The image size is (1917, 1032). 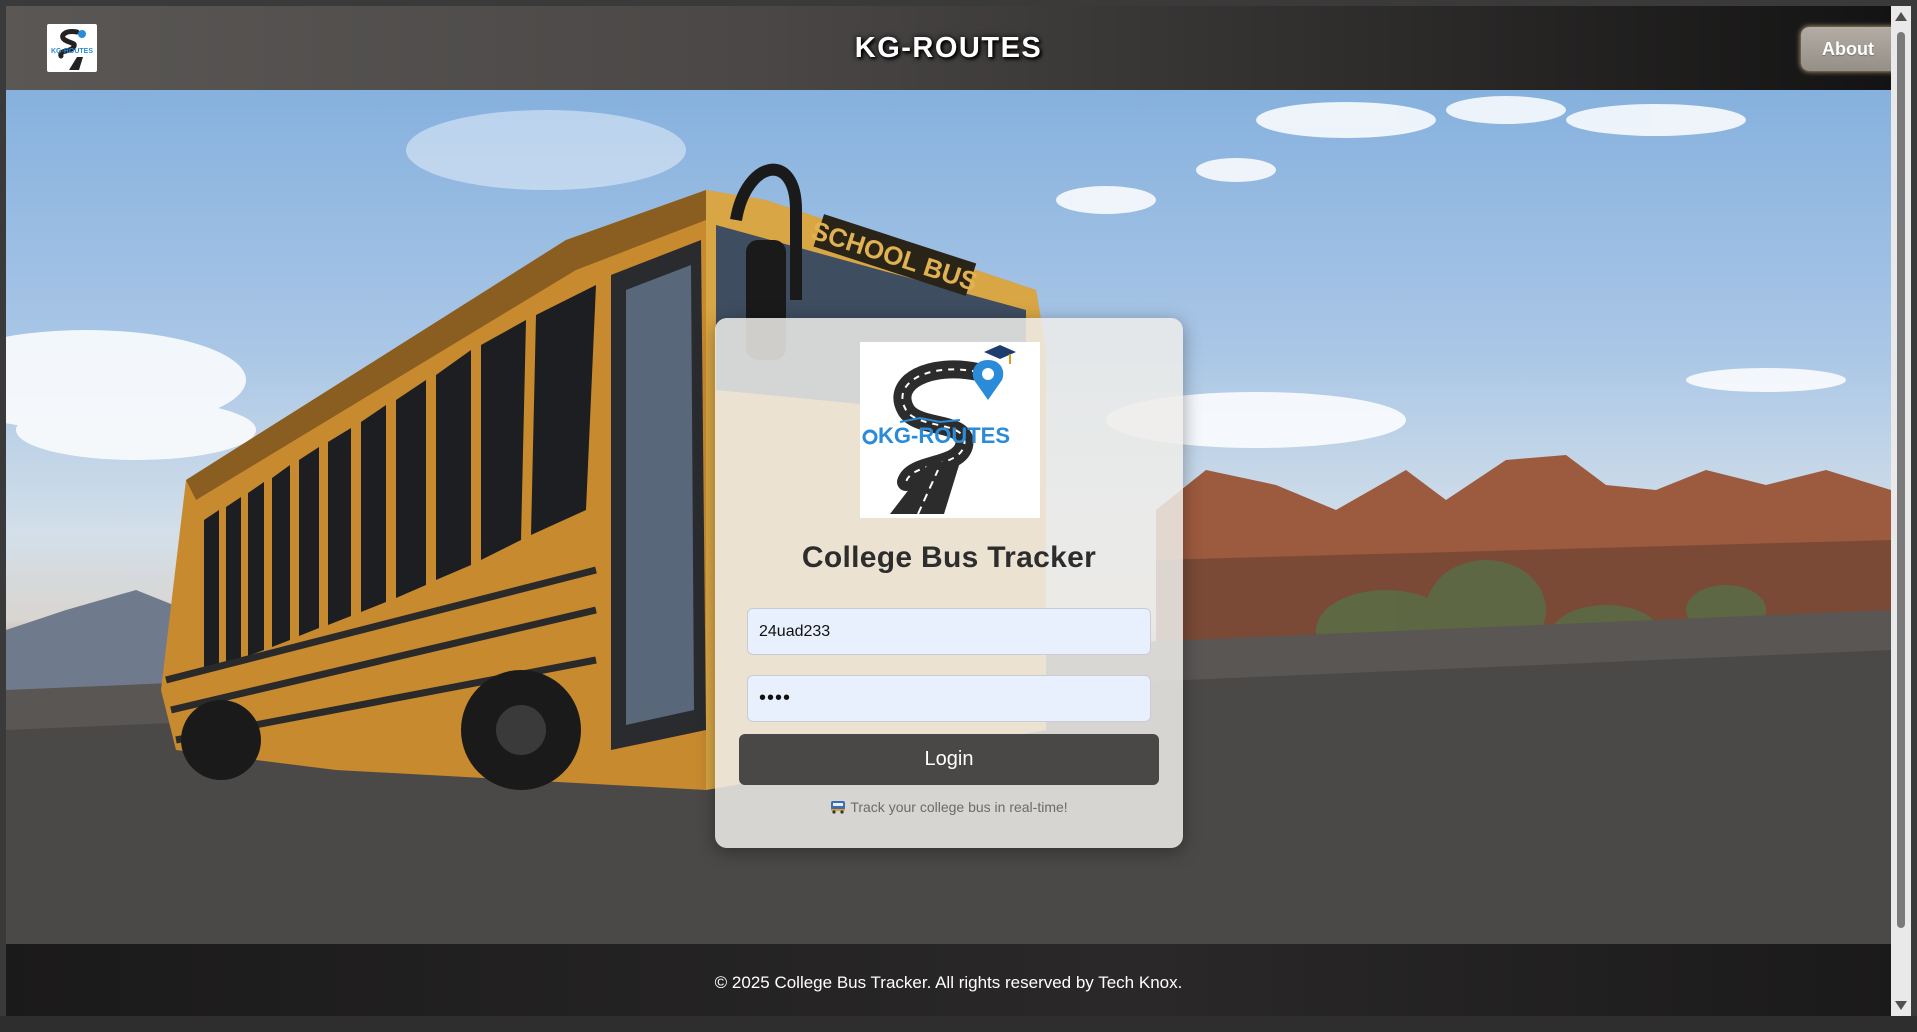 What do you see at coordinates (1901, 16) in the screenshot?
I see `scroll-up-arrow-icon` at bounding box center [1901, 16].